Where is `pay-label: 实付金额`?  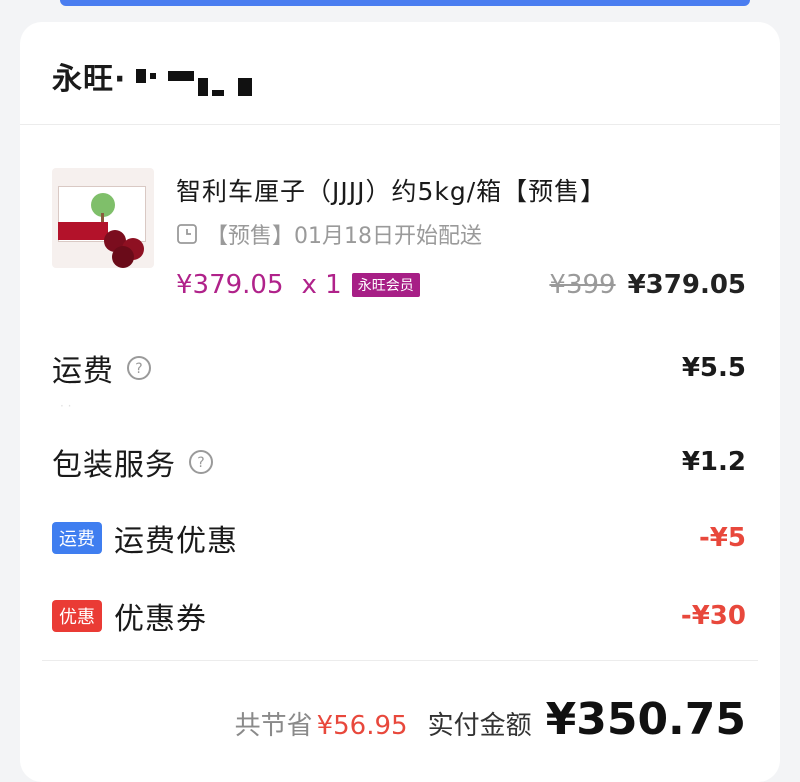
pay-label: 实付金额 is located at coordinates (479, 726).